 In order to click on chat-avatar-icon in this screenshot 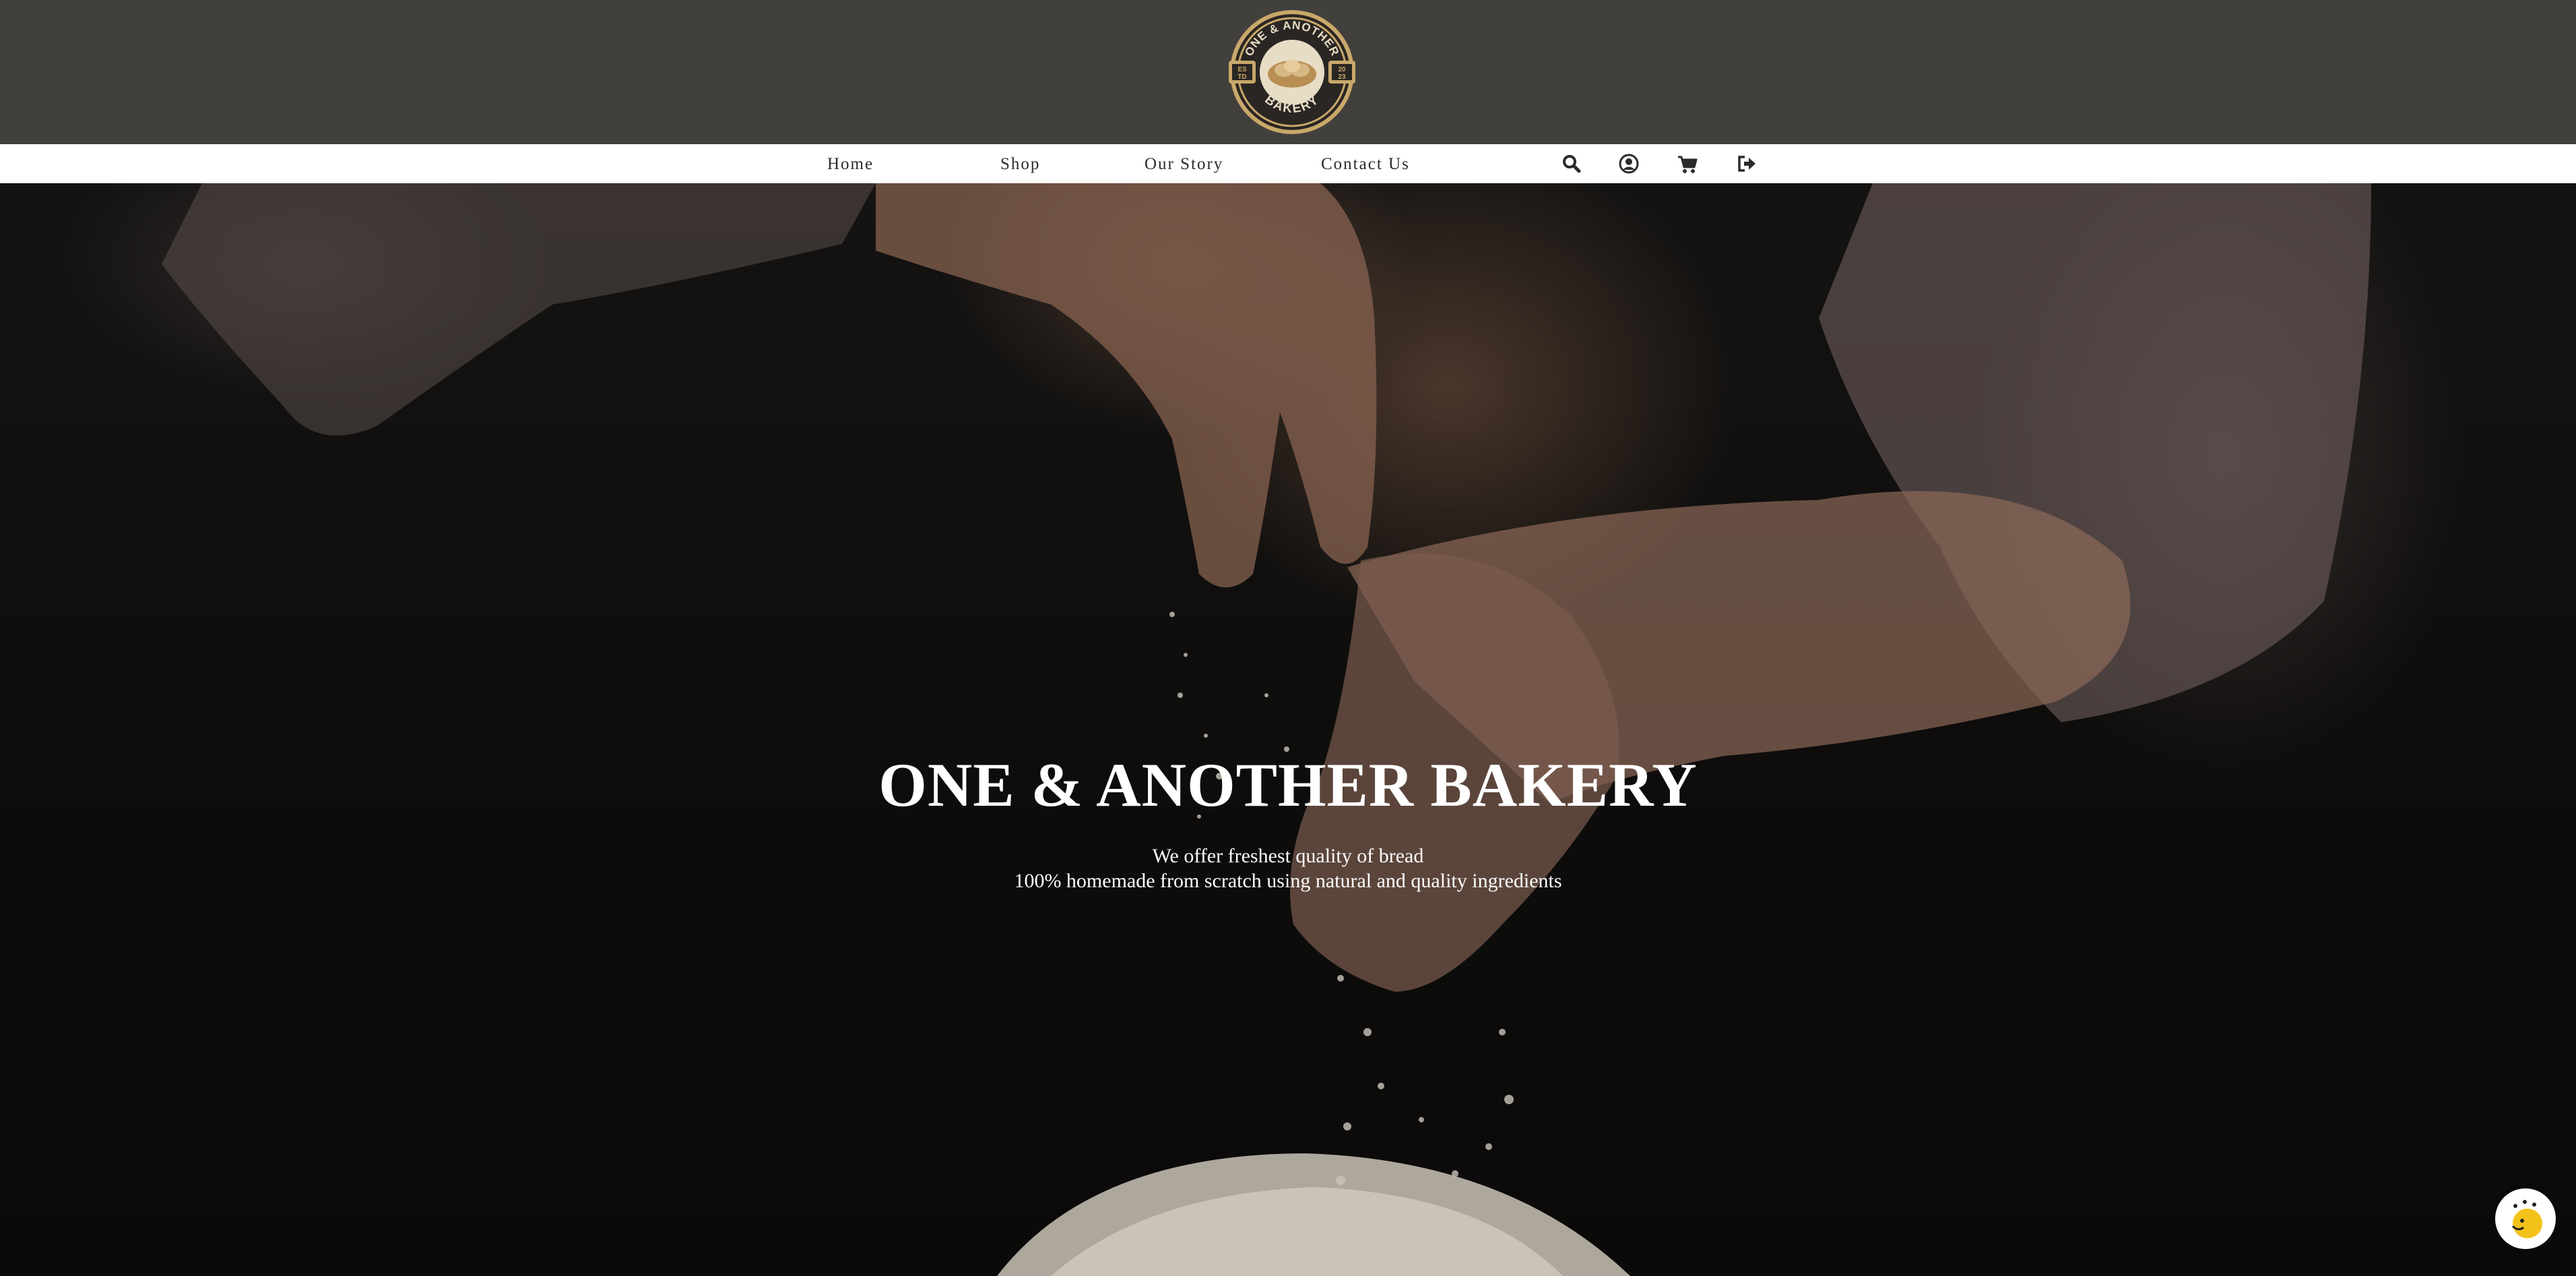, I will do `click(2525, 1219)`.